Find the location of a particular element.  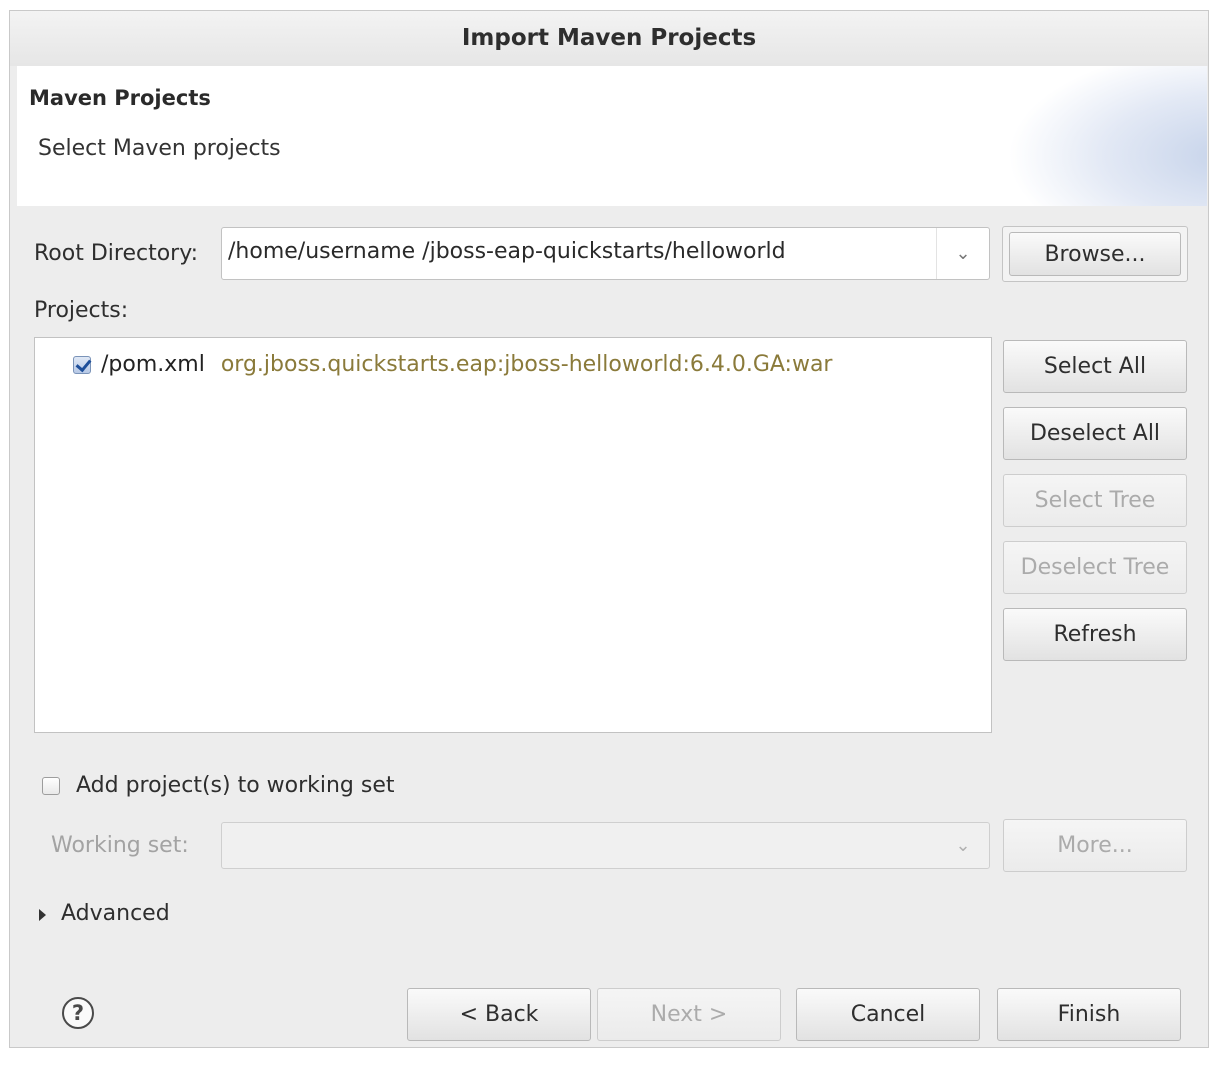

add-to-working-set-checkbox is located at coordinates (51, 786).